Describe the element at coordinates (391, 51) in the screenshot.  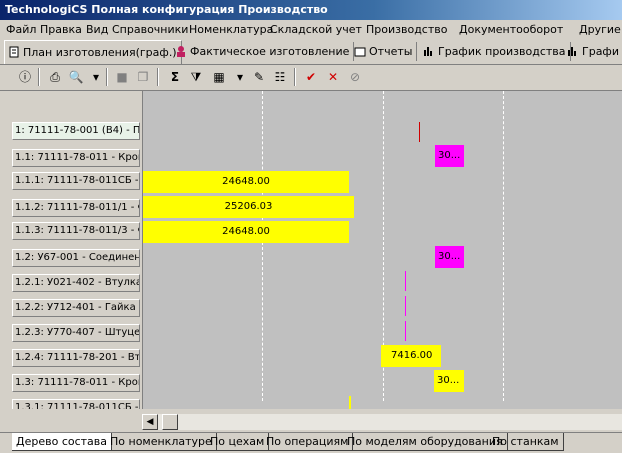
I see `tab-label: Отчеты` at that location.